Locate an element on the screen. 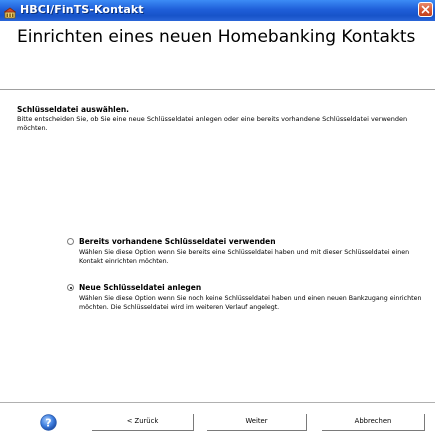 The image size is (435, 439). section-title: Schlüsseldatei auswählen. is located at coordinates (73, 109).